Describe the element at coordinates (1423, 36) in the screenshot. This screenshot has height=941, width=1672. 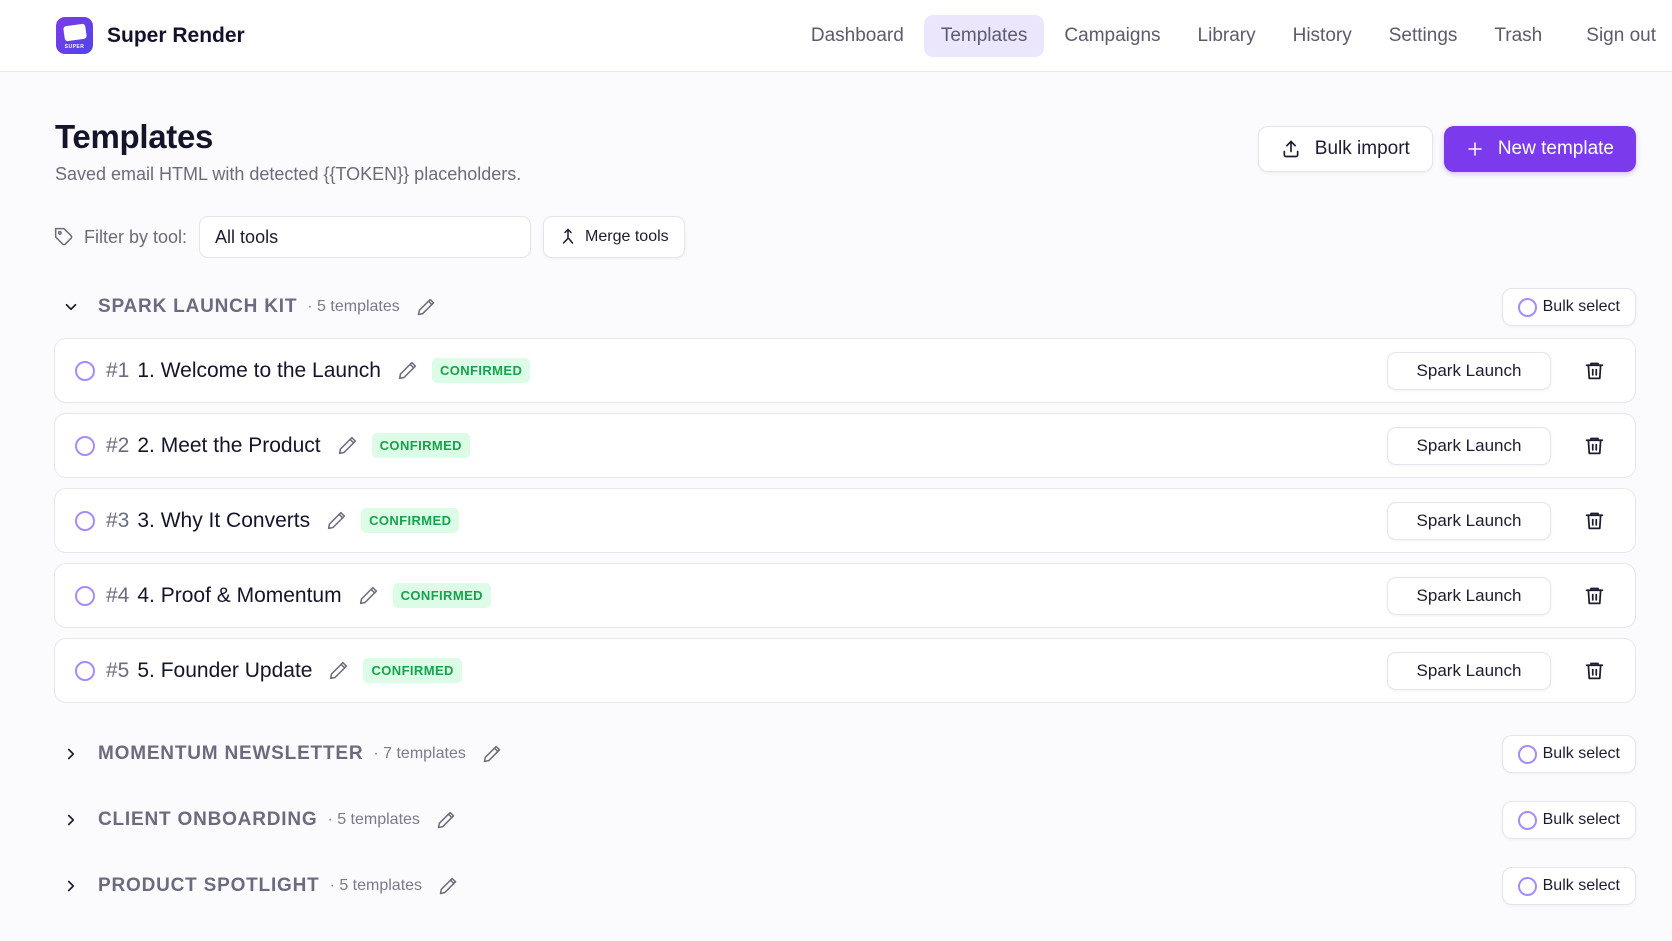
I see `nav-settings: Settings` at that location.